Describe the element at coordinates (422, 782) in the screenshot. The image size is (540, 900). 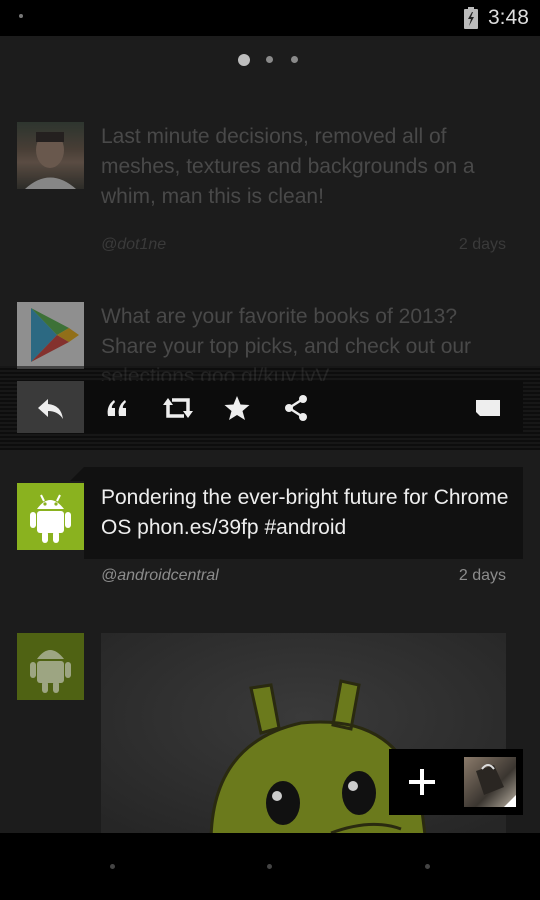
I see `plus-icon` at that location.